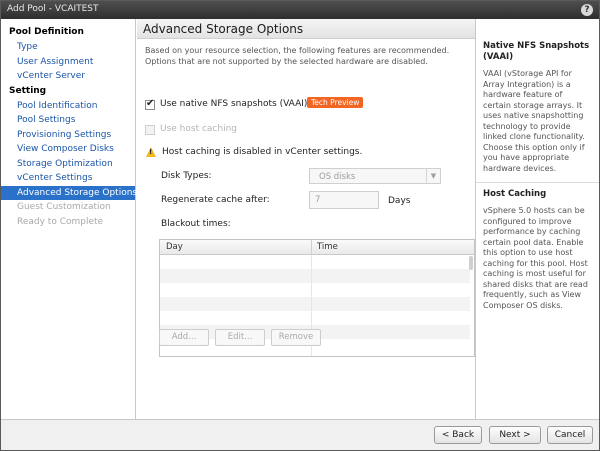 Image resolution: width=600 pixels, height=451 pixels. What do you see at coordinates (587, 10) in the screenshot?
I see `help-icon: ?` at bounding box center [587, 10].